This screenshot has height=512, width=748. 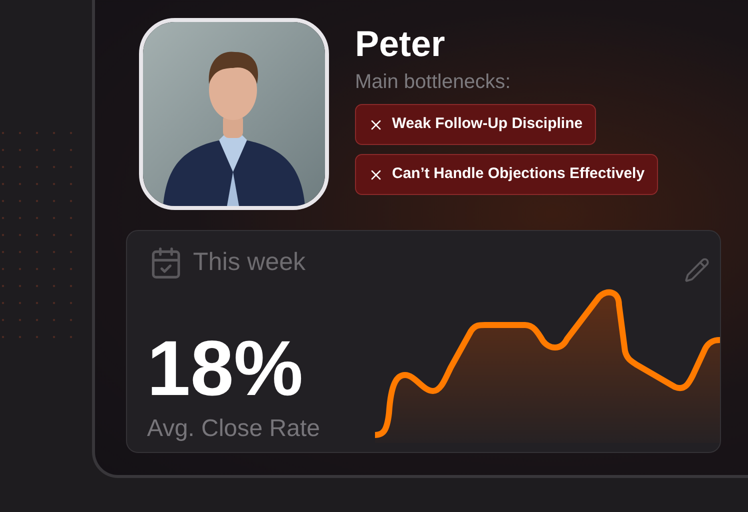 I want to click on period-label: This week, so click(x=249, y=262).